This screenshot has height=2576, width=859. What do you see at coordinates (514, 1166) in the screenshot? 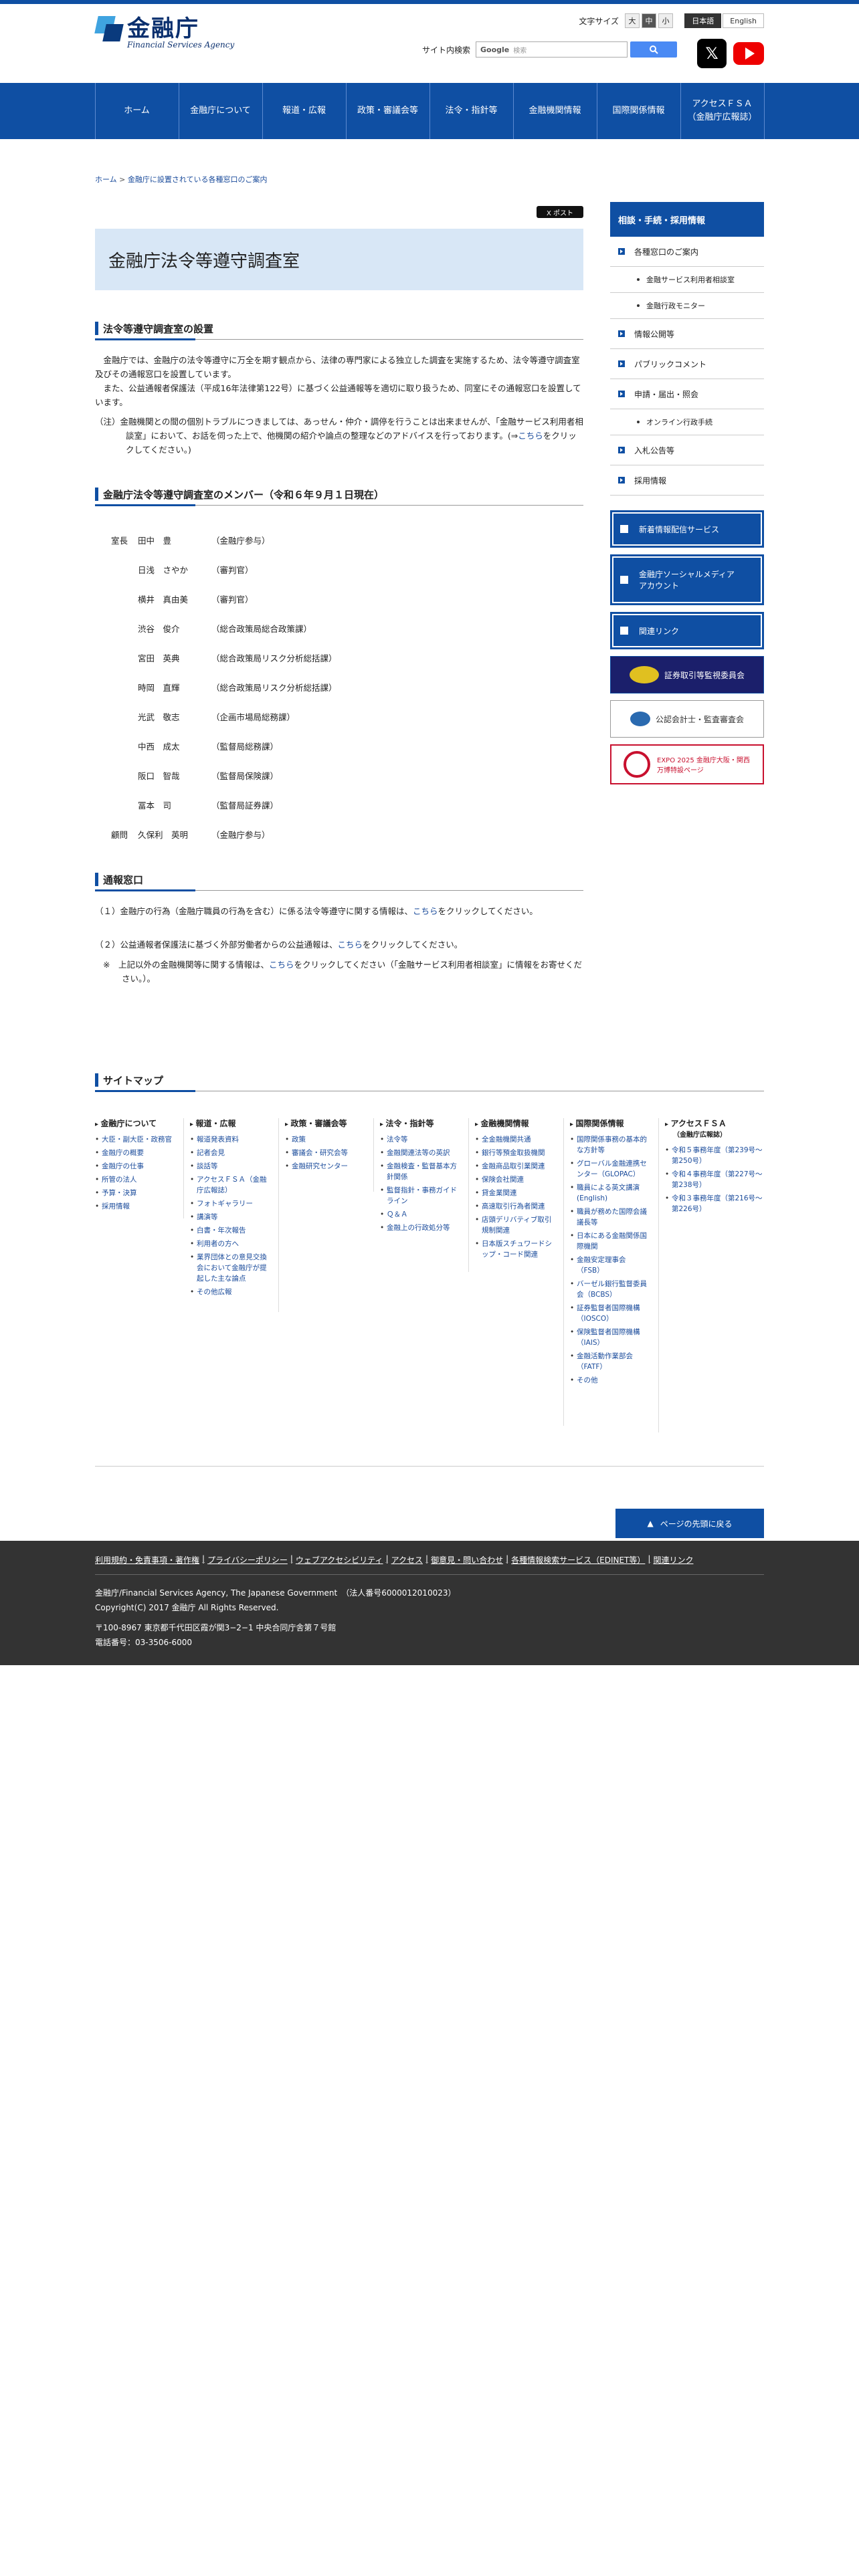
I see `sitemap-link: 金融商品取引業関連` at bounding box center [514, 1166].